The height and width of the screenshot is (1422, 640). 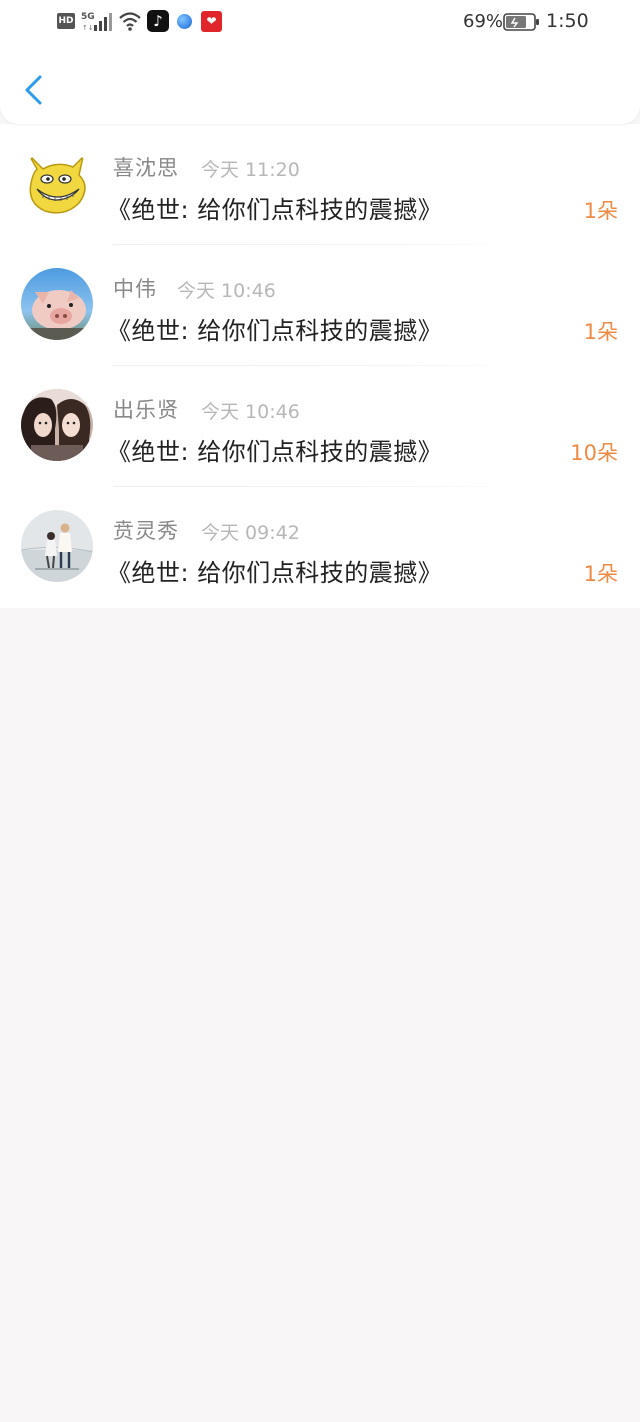 What do you see at coordinates (320, 547) in the screenshot?
I see `list-item: 贲灵秀 今天 09:42 《绝世: 给你们点科技的震撼》 1朵` at bounding box center [320, 547].